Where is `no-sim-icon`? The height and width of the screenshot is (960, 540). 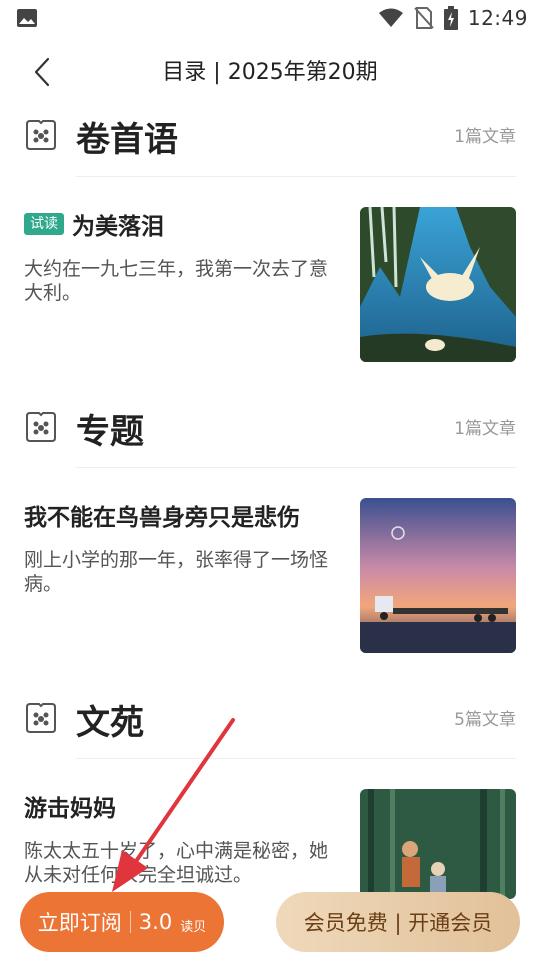 no-sim-icon is located at coordinates (424, 18).